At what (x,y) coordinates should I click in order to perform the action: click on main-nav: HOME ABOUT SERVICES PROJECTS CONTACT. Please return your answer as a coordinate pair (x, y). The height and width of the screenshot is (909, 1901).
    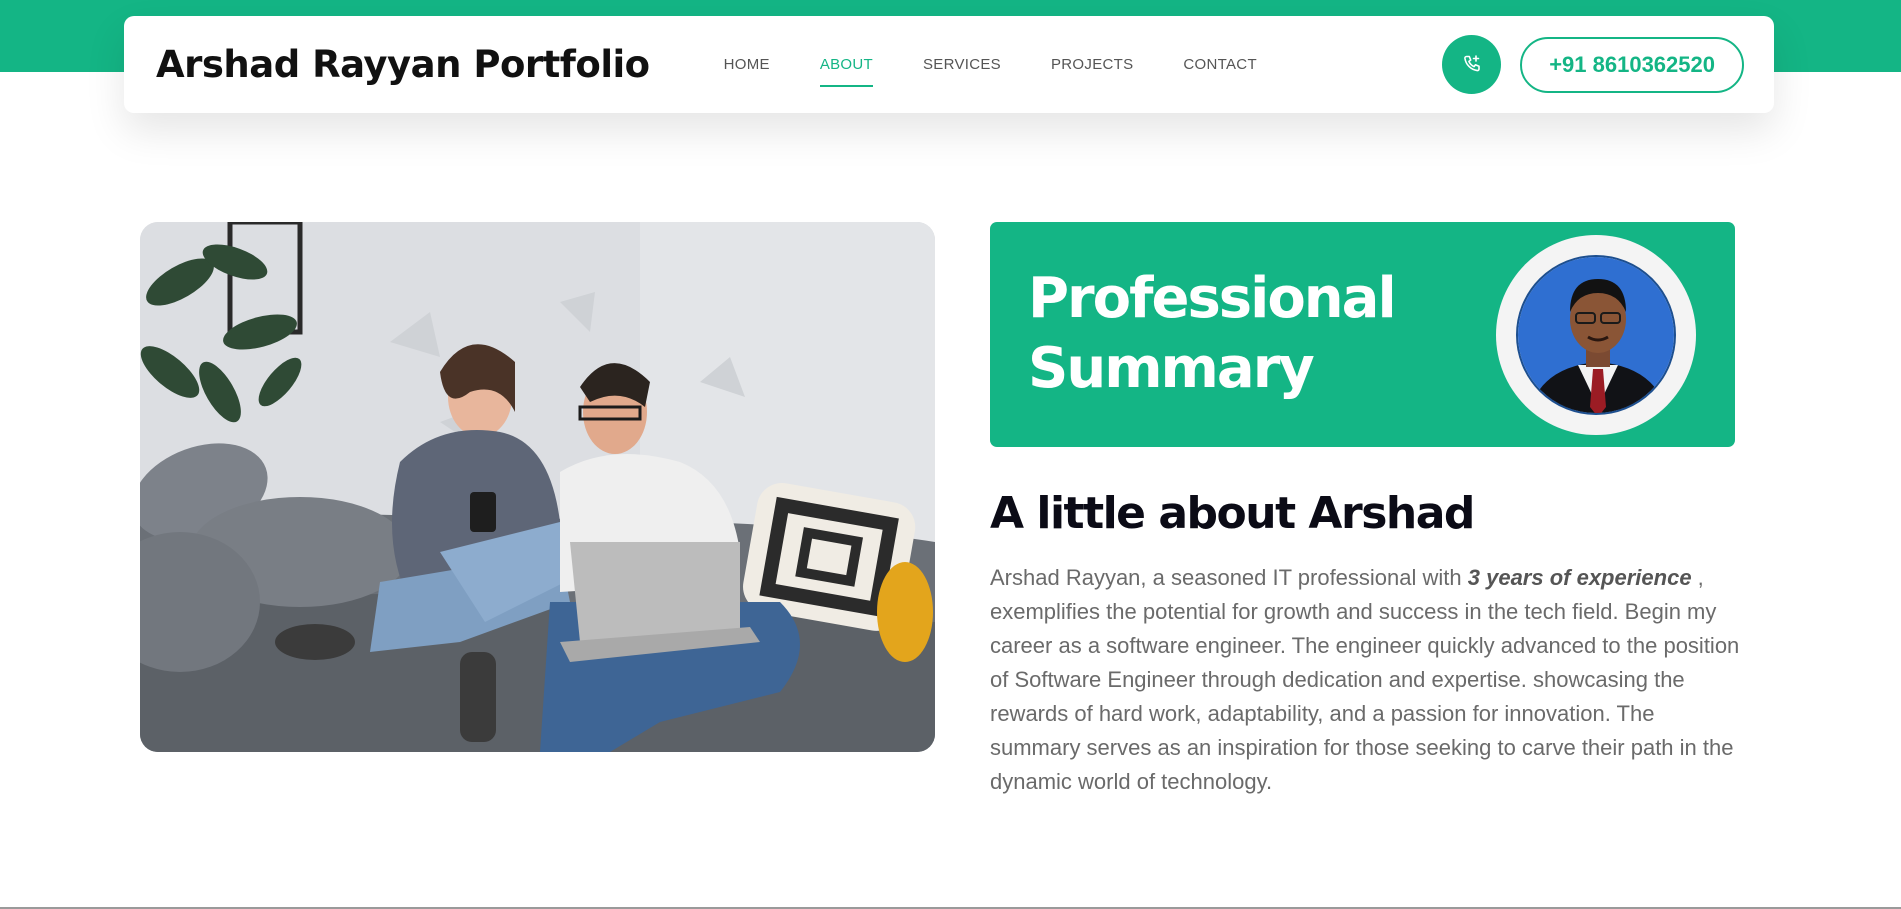
    Looking at the image, I should click on (1015, 64).